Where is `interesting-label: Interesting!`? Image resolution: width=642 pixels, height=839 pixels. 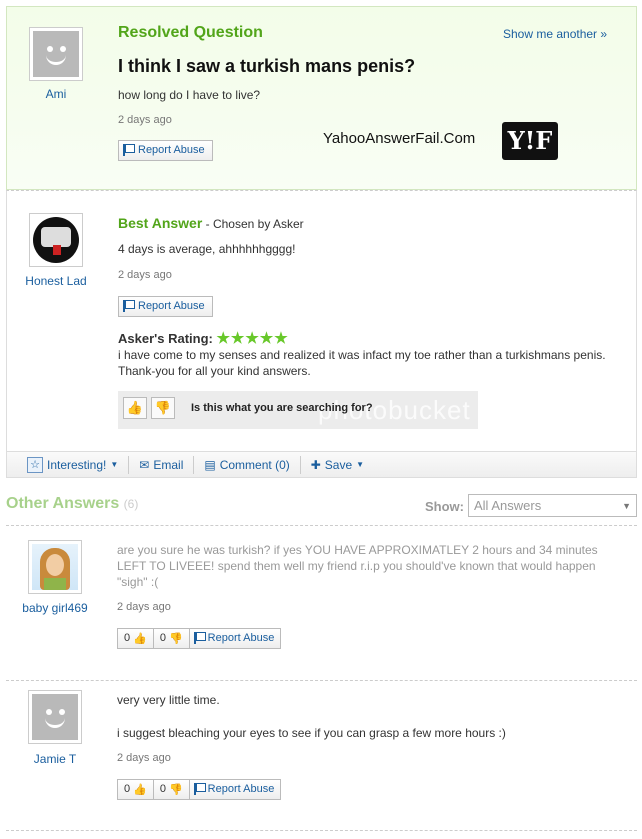 interesting-label: Interesting! is located at coordinates (77, 464).